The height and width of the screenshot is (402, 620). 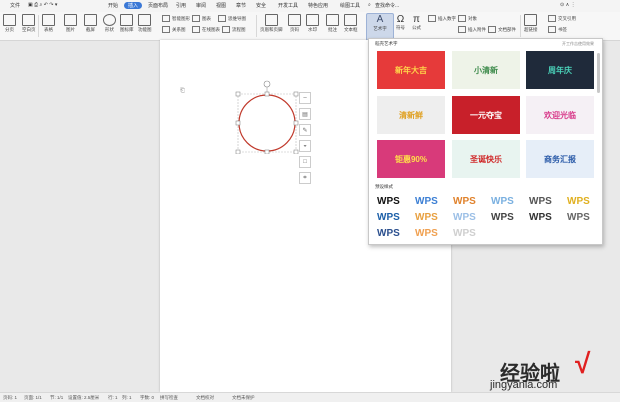 What do you see at coordinates (432, 18) in the screenshot?
I see `number-icon` at bounding box center [432, 18].